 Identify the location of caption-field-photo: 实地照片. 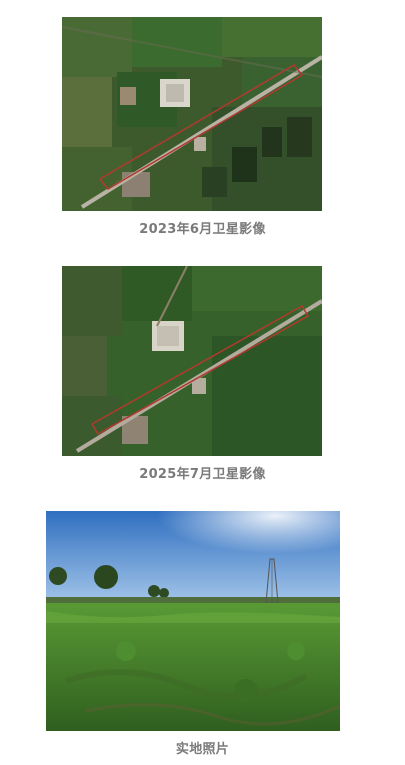
(202, 749).